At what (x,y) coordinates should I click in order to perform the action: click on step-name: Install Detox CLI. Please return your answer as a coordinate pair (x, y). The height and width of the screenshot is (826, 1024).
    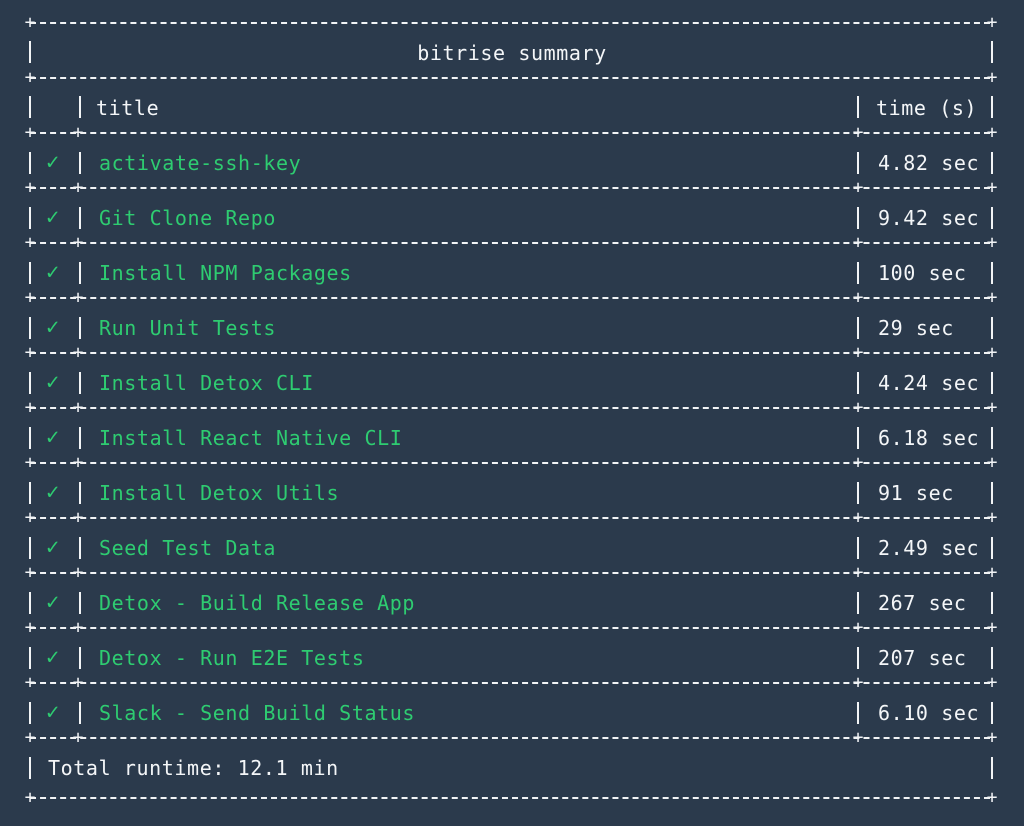
    Looking at the image, I should click on (206, 383).